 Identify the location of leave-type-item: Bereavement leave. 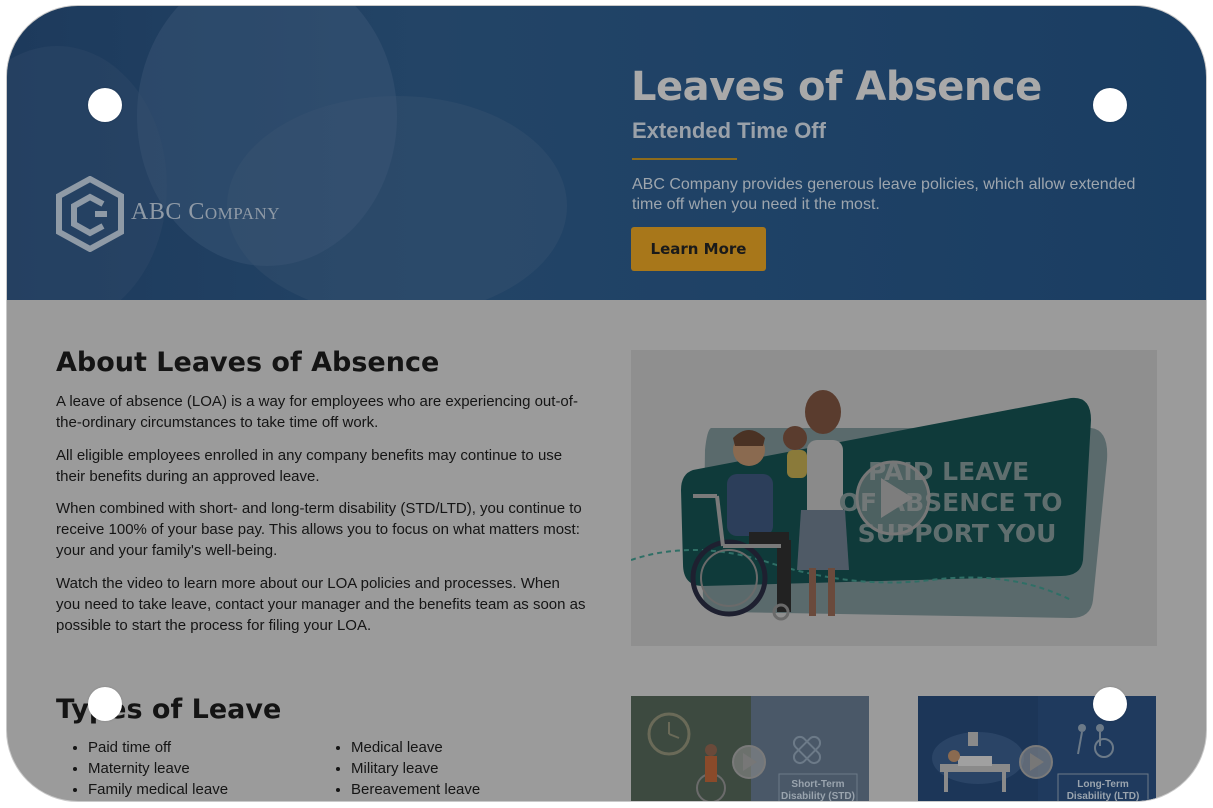
(415, 789).